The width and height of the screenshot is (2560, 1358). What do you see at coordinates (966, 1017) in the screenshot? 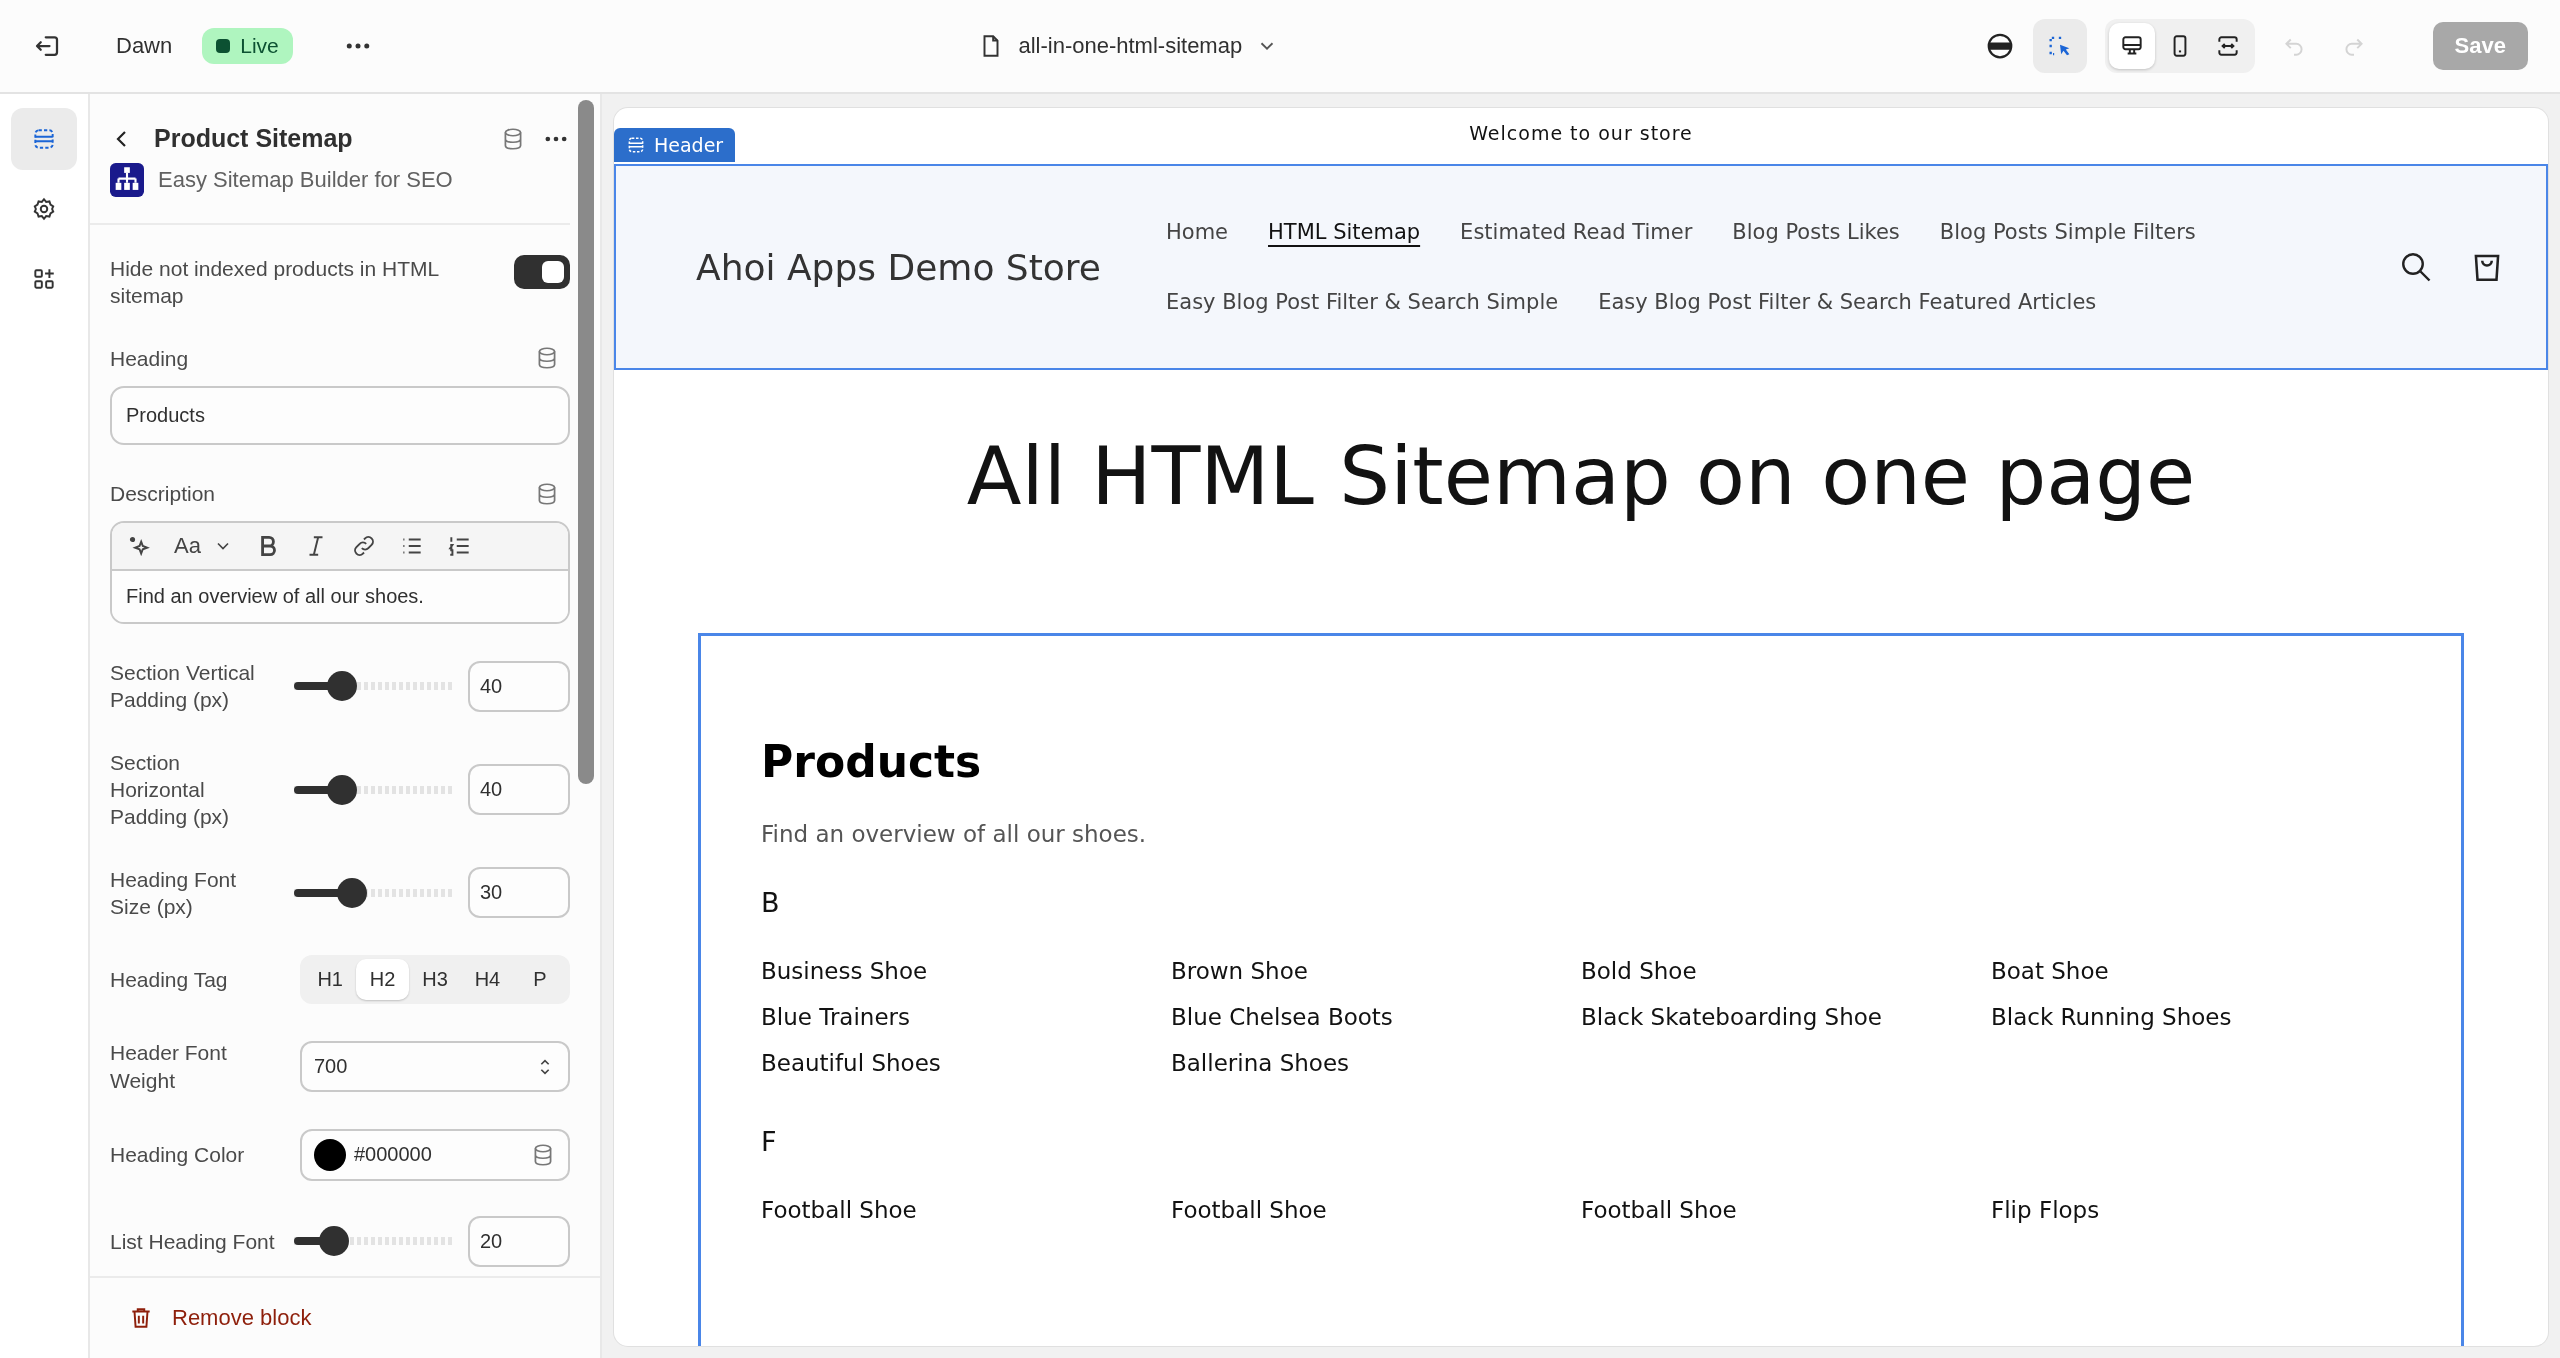
I see `product-link: Blue Trainers` at bounding box center [966, 1017].